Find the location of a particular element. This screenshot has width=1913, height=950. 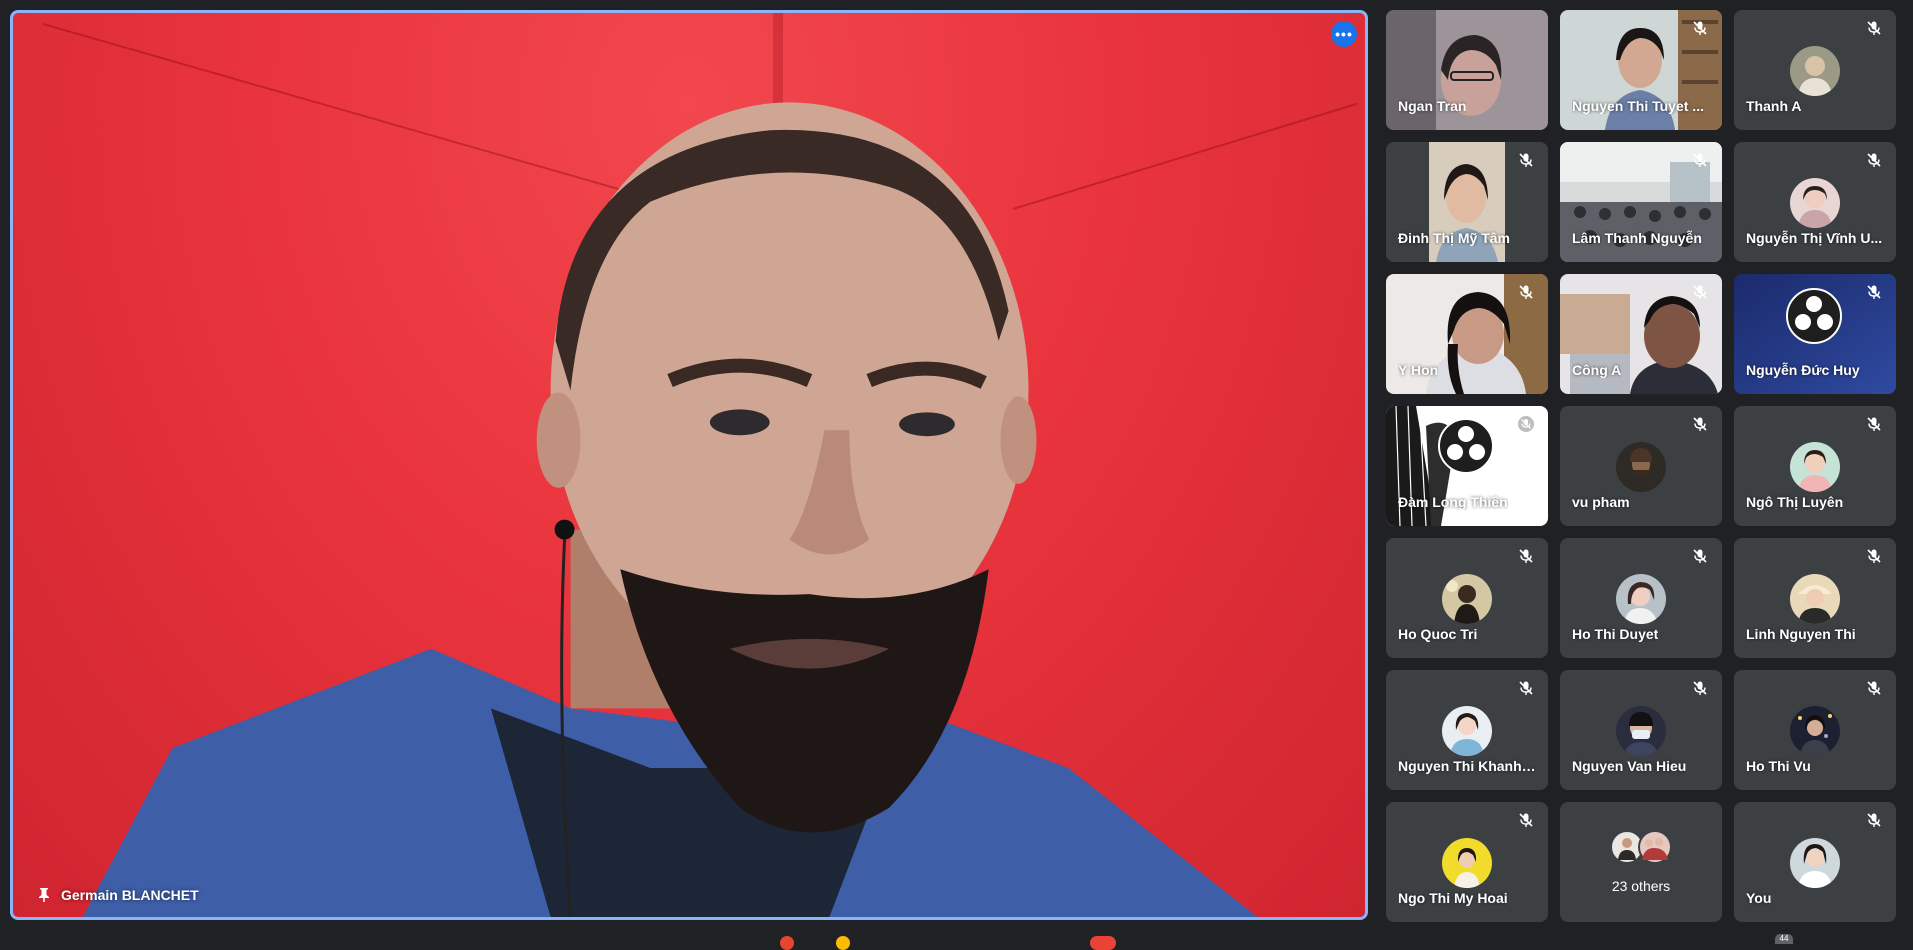

participant-name: Thanh A is located at coordinates (1774, 106).